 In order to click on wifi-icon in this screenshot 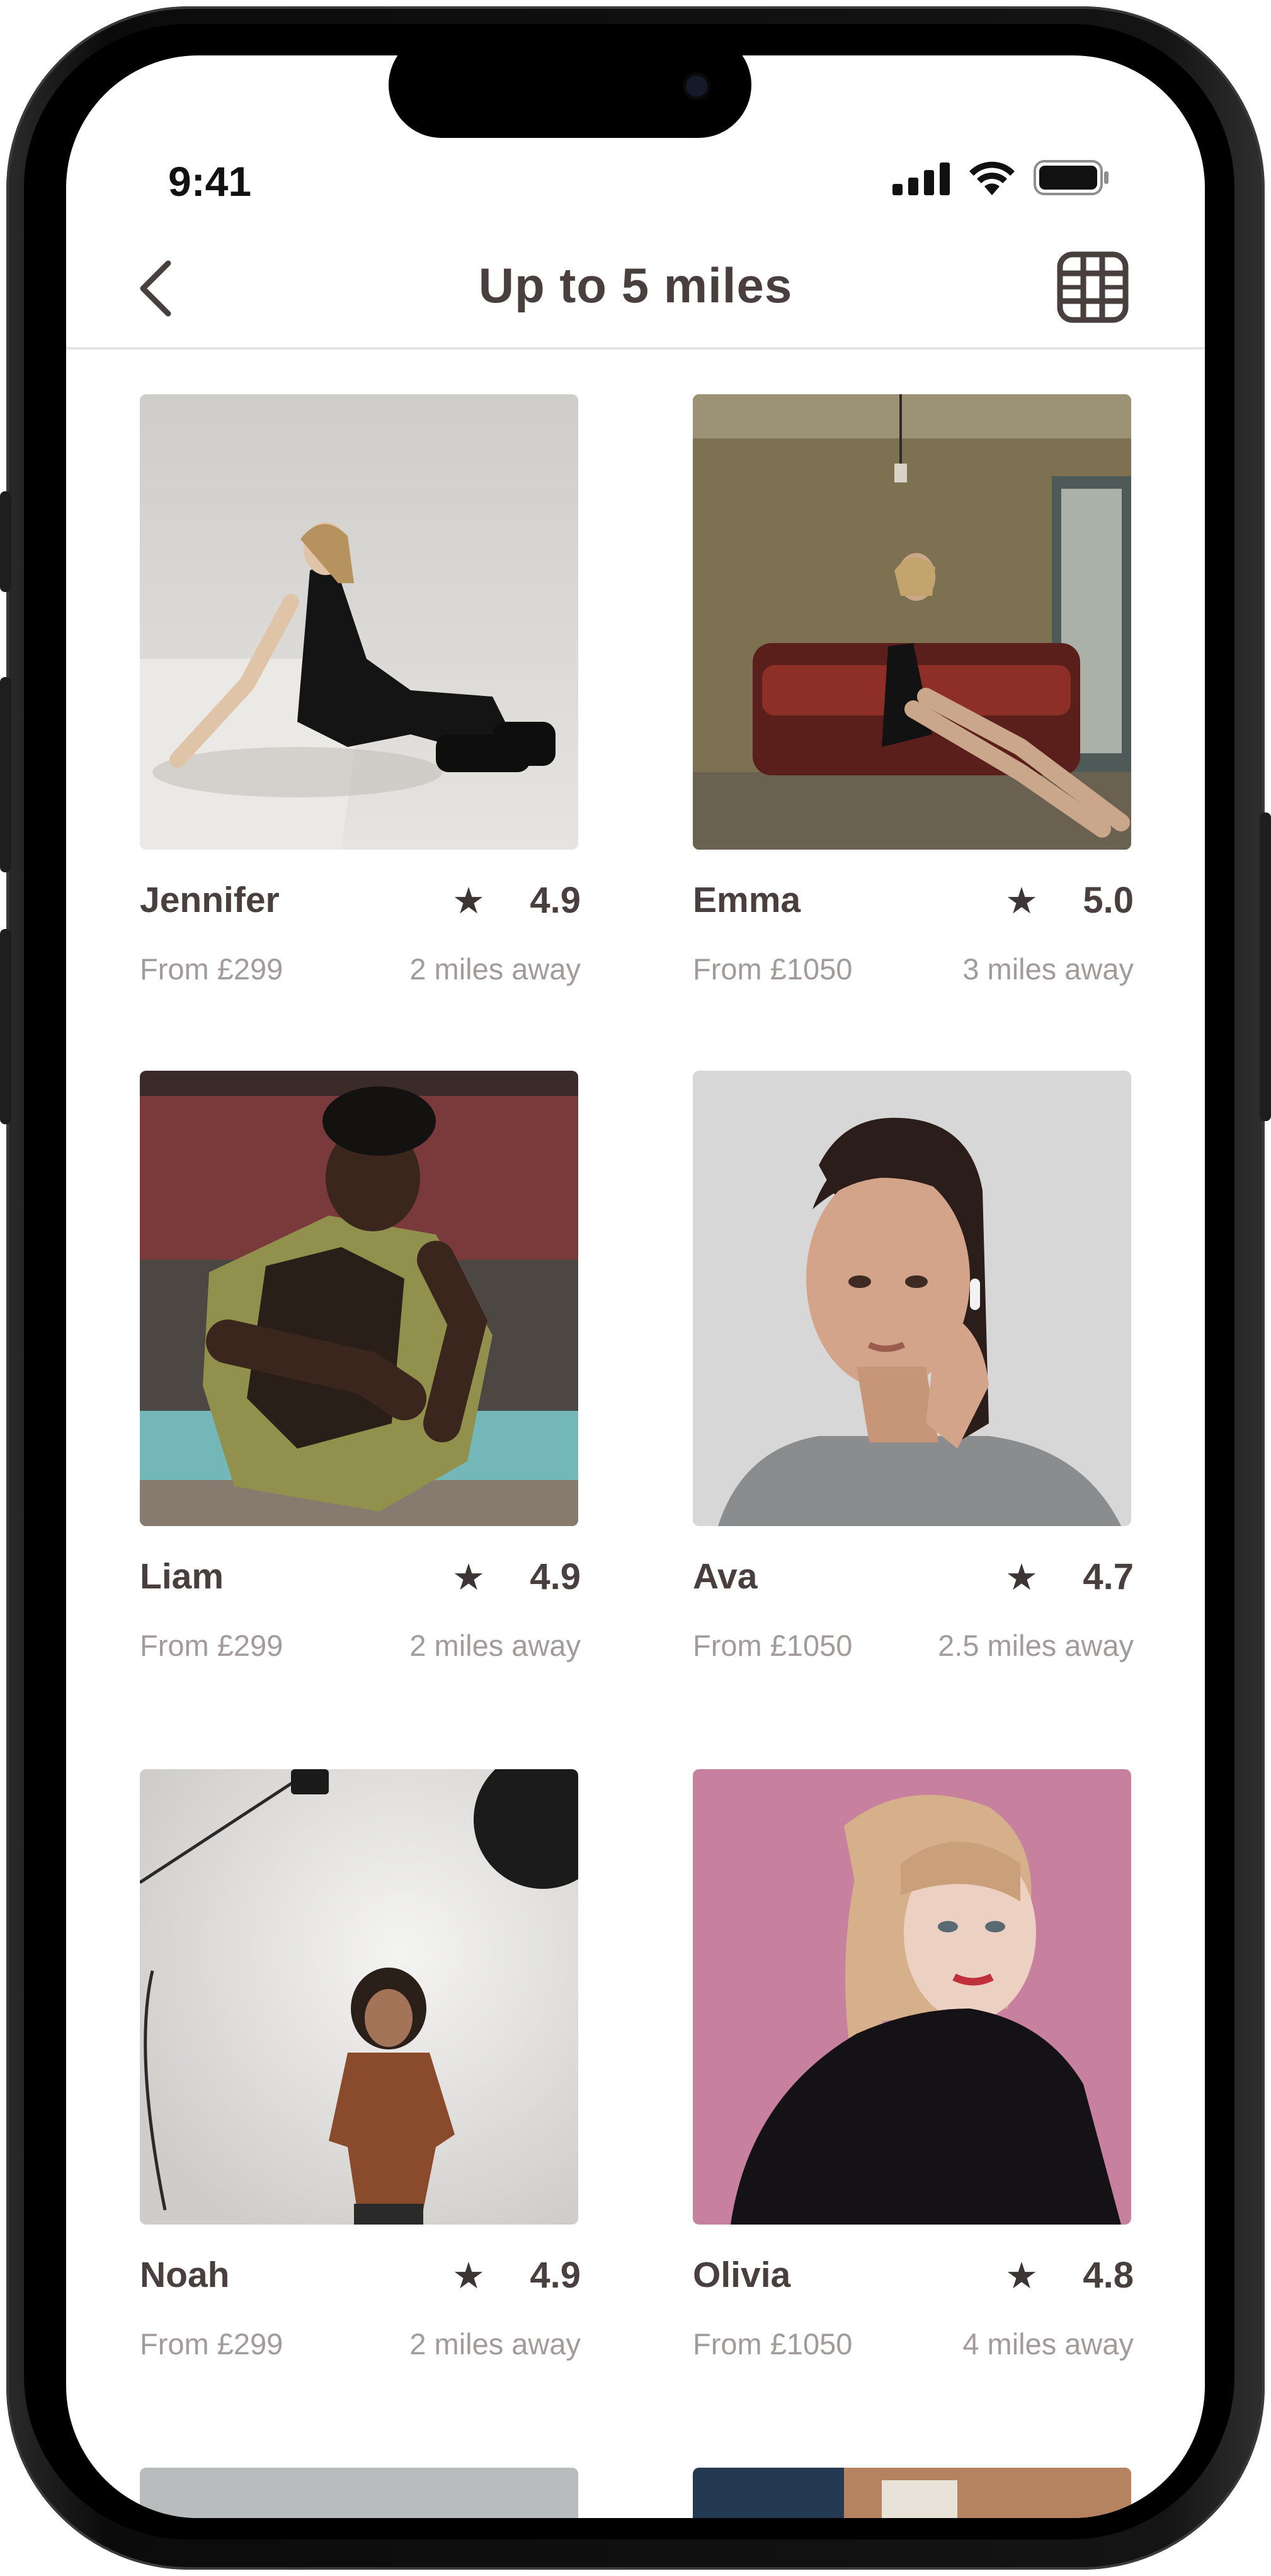, I will do `click(992, 178)`.